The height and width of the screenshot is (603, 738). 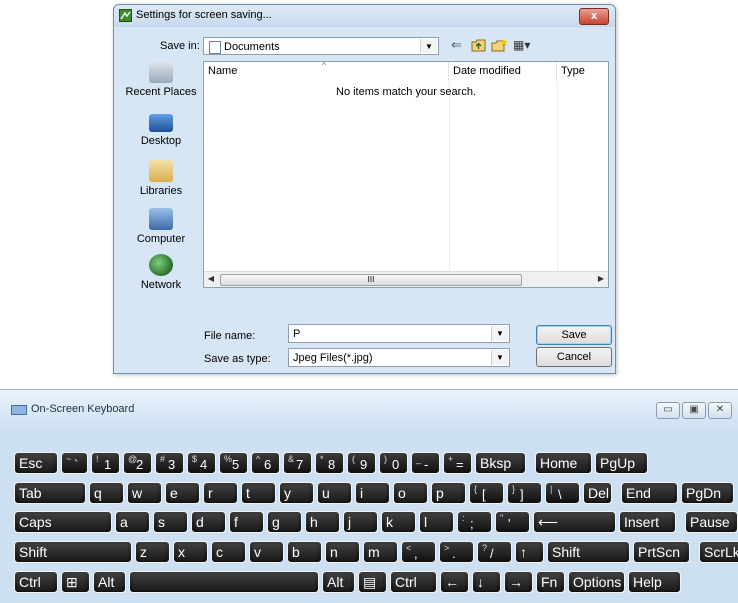 What do you see at coordinates (399, 357) in the screenshot?
I see `save-as-type-select: Jpeg Files(*.jpg) ▼` at bounding box center [399, 357].